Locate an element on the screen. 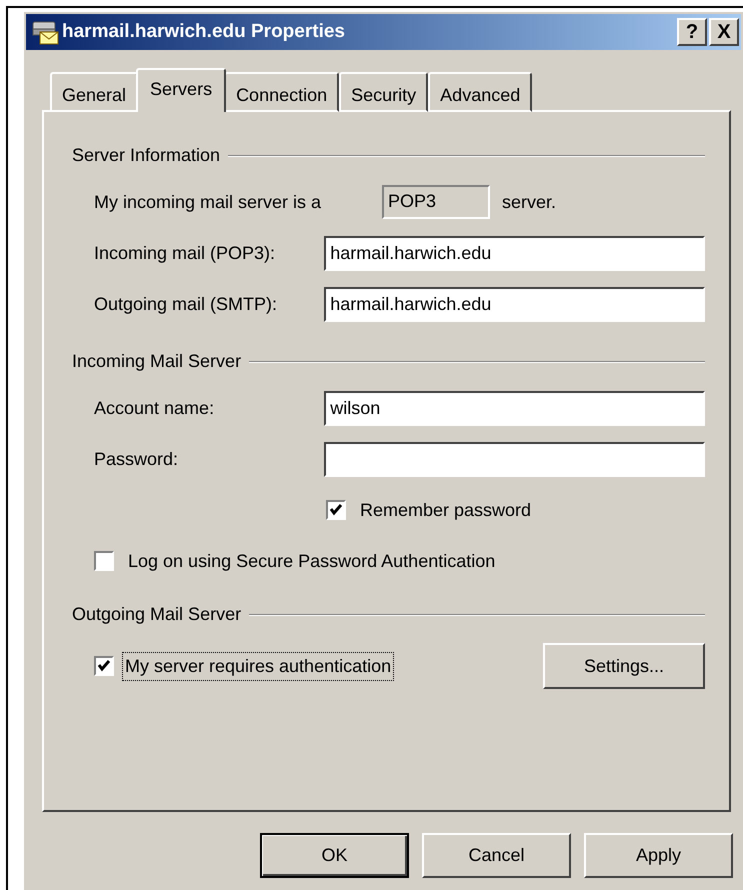  field-label: Incoming mail (POP3): is located at coordinates (185, 253).